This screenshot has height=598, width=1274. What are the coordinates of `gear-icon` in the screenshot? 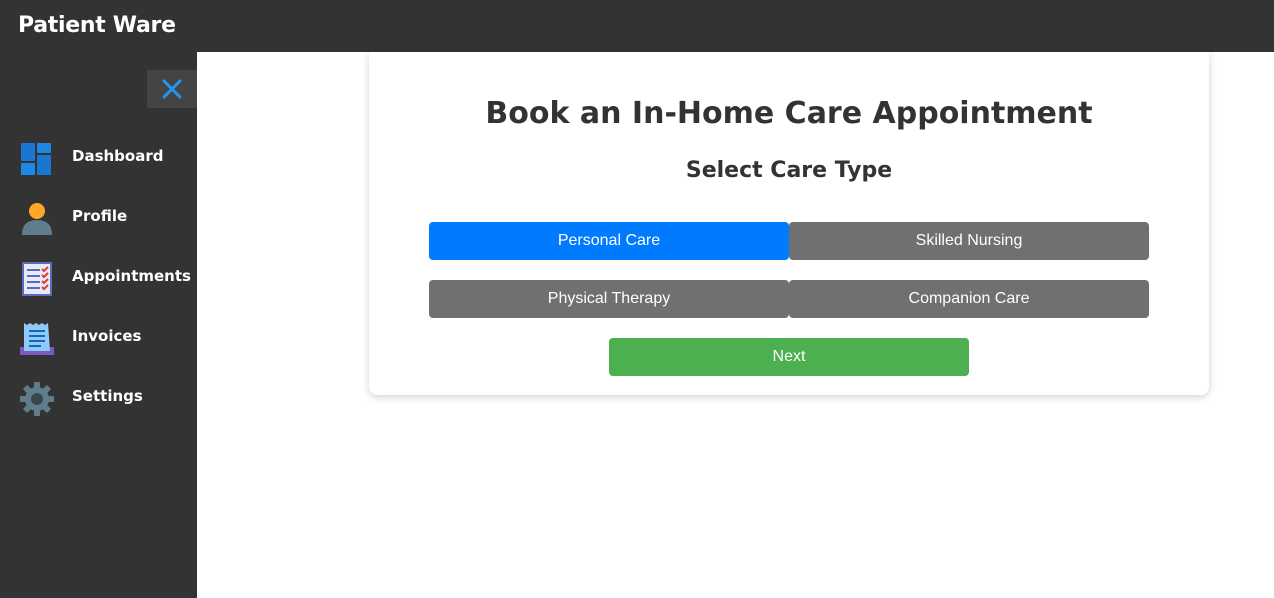 It's located at (37, 399).